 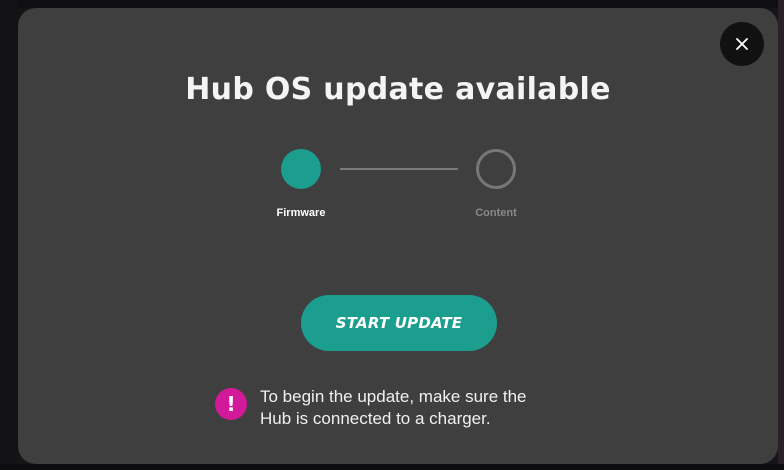 I want to click on step-content-label: Content, so click(x=496, y=213).